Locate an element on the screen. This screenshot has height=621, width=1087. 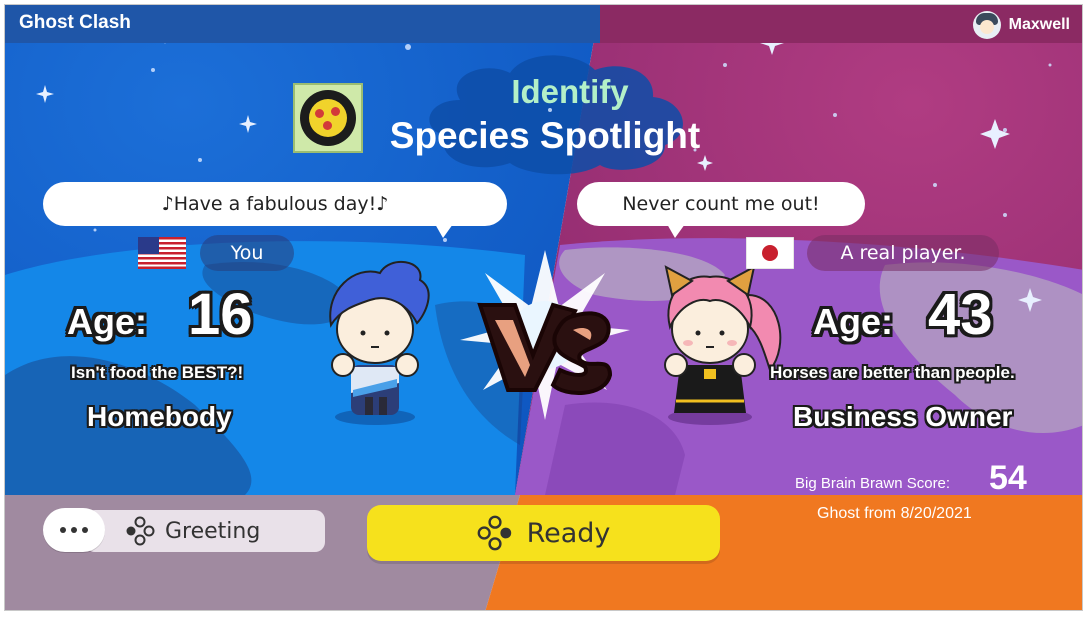
left-age-value: 16 is located at coordinates (220, 314).